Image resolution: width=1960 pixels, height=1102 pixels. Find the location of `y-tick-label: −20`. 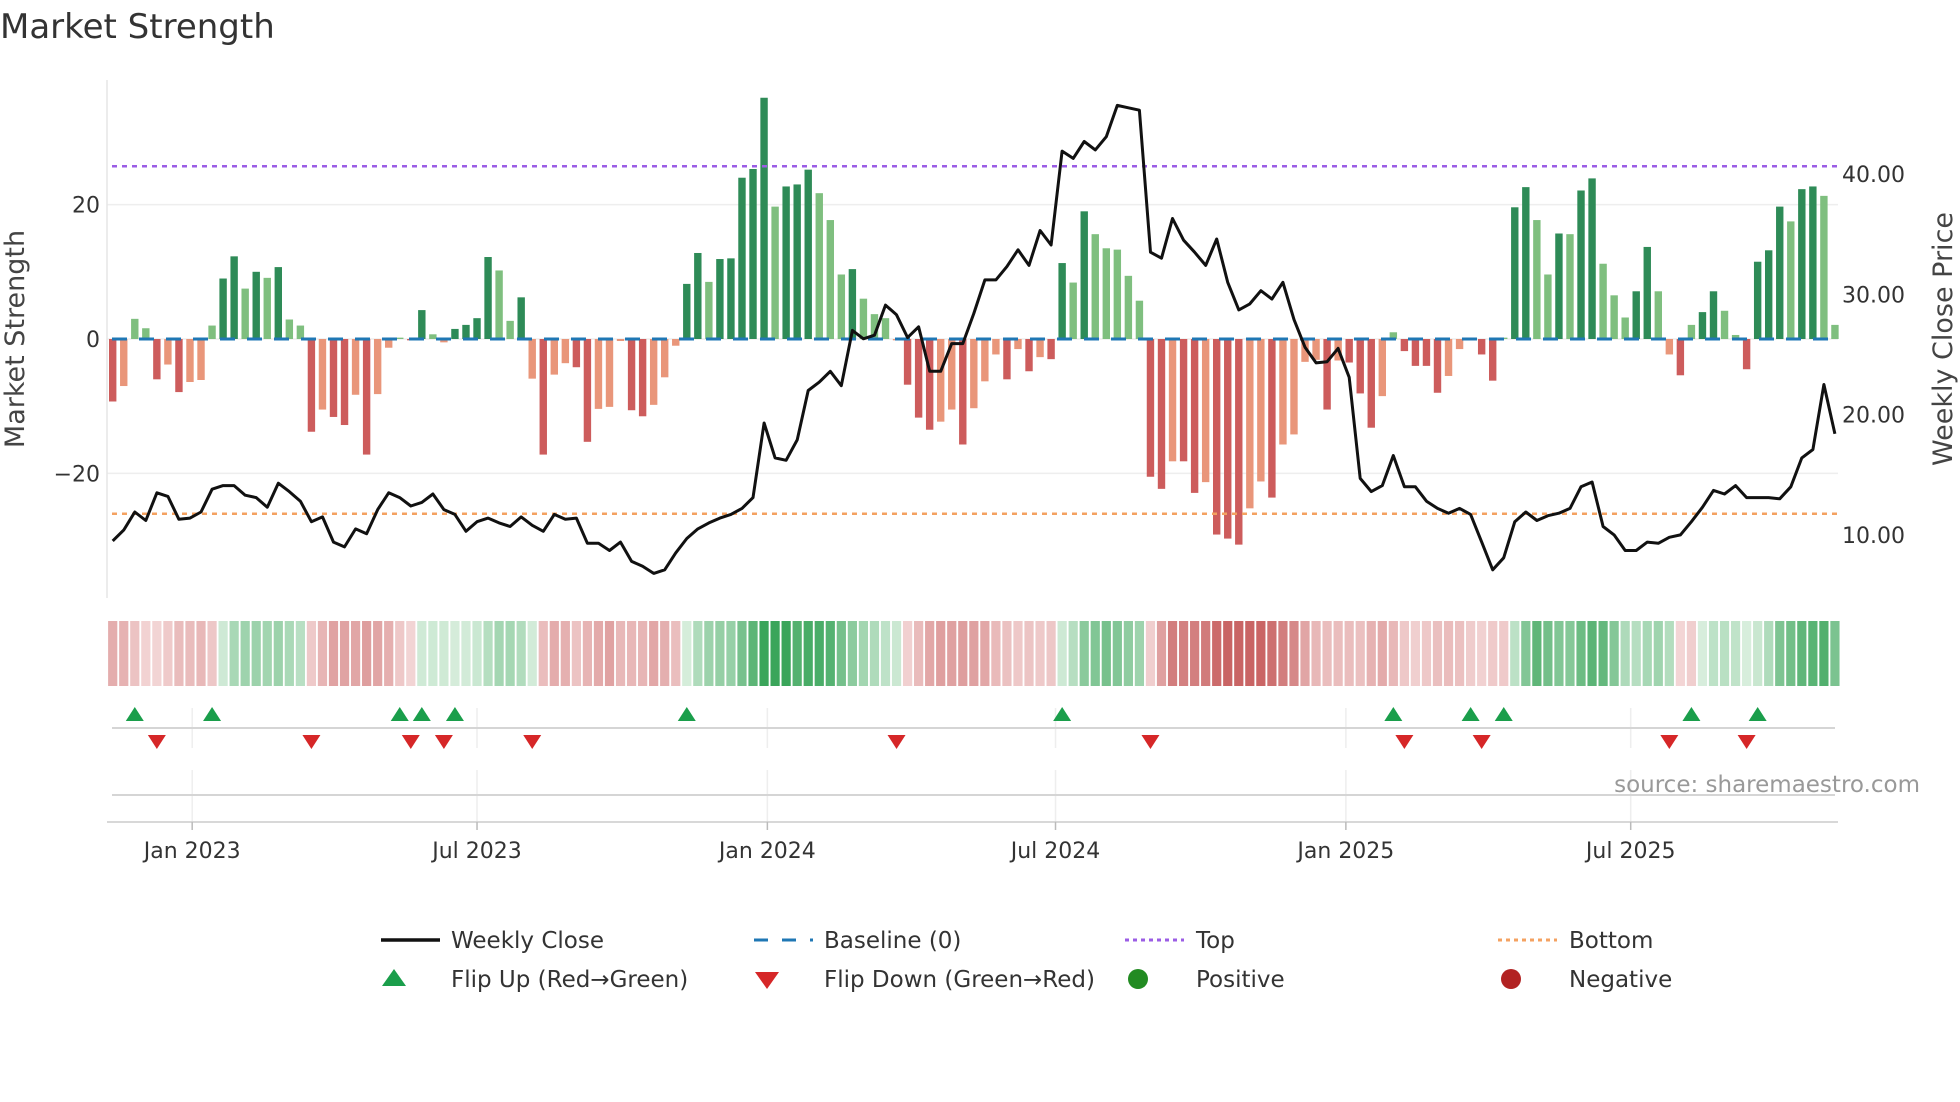

y-tick-label: −20 is located at coordinates (77, 474).